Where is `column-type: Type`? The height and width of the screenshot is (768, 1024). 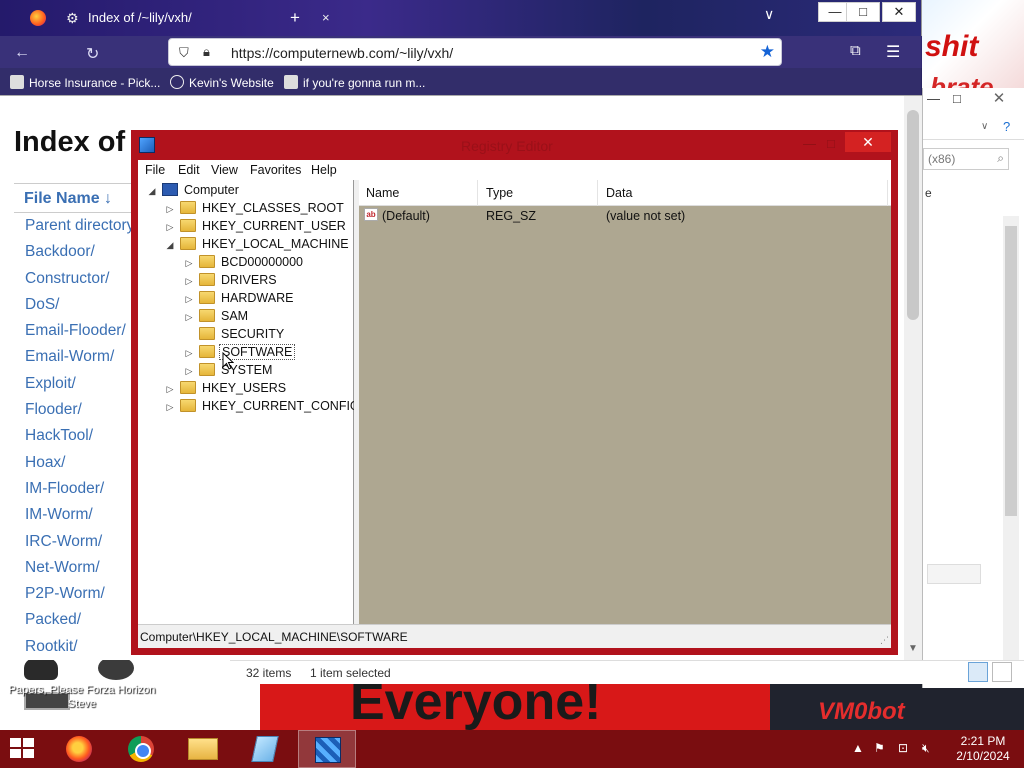 column-type: Type is located at coordinates (499, 193).